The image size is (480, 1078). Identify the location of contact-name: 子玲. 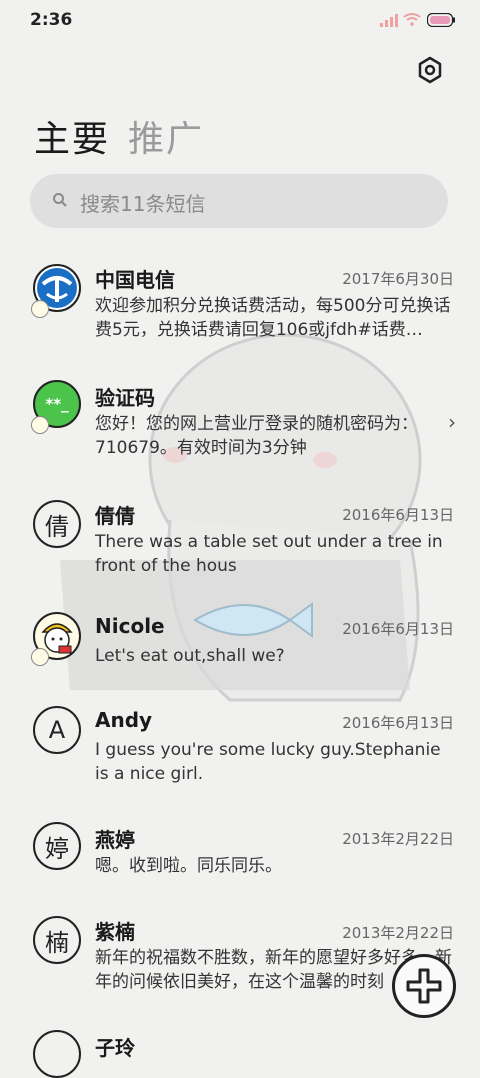
(115, 1048).